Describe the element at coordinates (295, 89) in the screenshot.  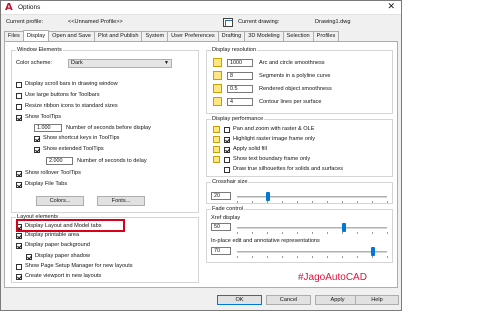
I see `rendered-smoothness-label: Rendered object smoothness` at that location.